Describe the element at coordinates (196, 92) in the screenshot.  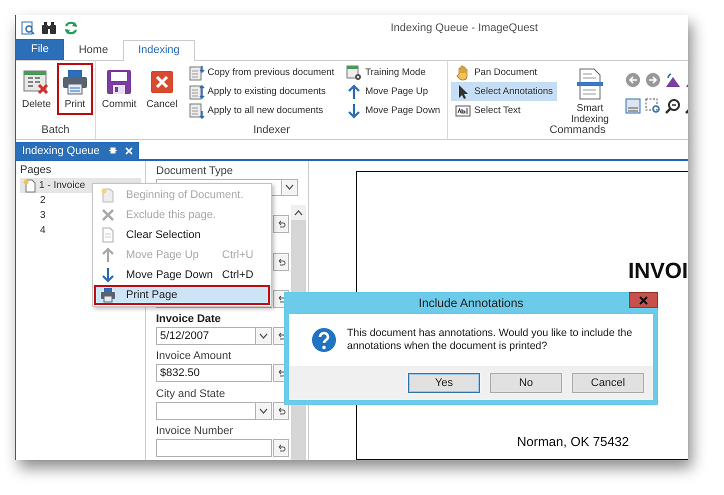
I see `page-arrows-icon` at that location.